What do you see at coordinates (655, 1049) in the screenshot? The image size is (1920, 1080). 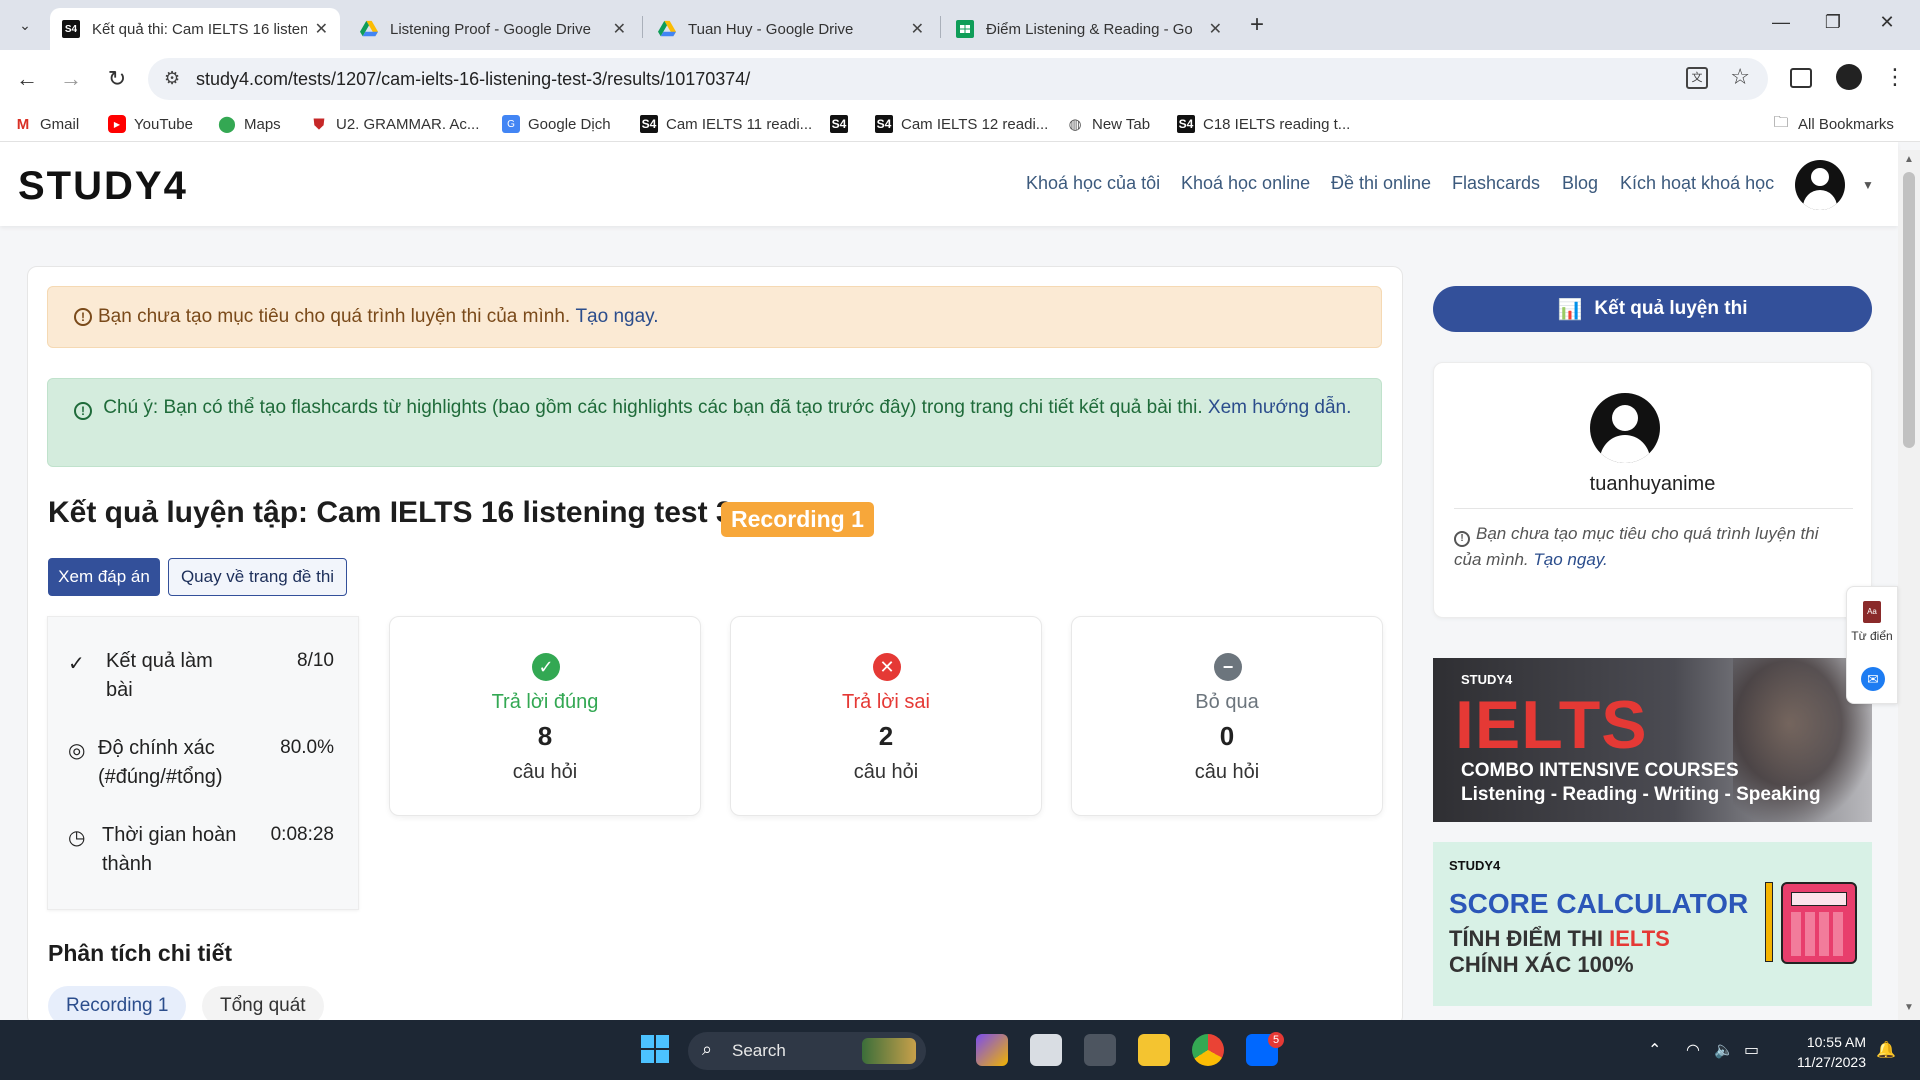 I see `windows-start-icon` at bounding box center [655, 1049].